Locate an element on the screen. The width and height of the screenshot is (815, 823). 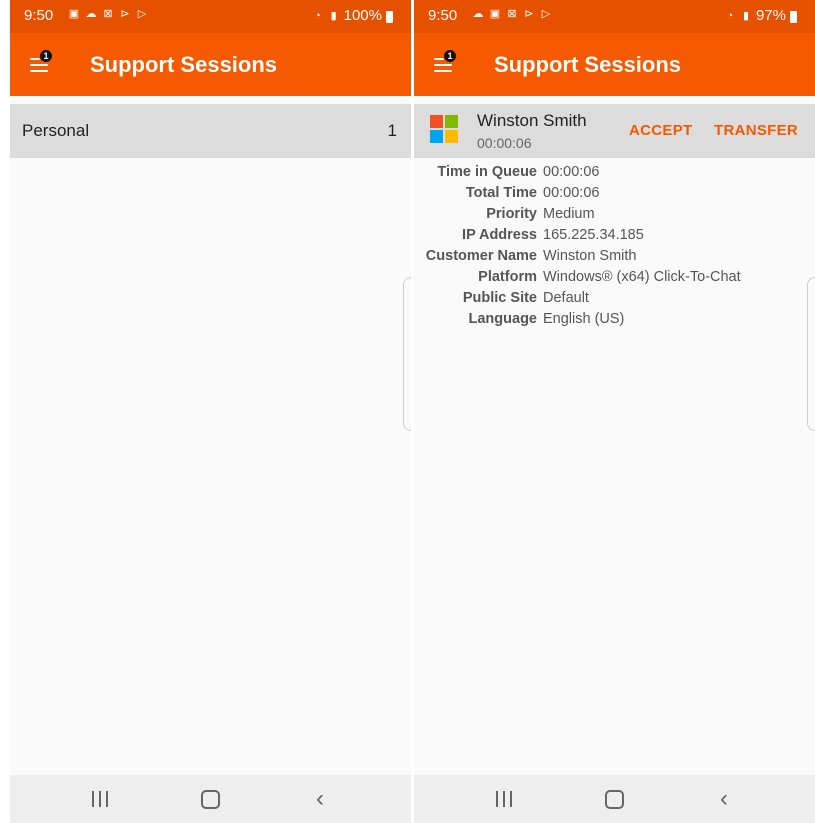
battery-level: 100% is located at coordinates (362, 15).